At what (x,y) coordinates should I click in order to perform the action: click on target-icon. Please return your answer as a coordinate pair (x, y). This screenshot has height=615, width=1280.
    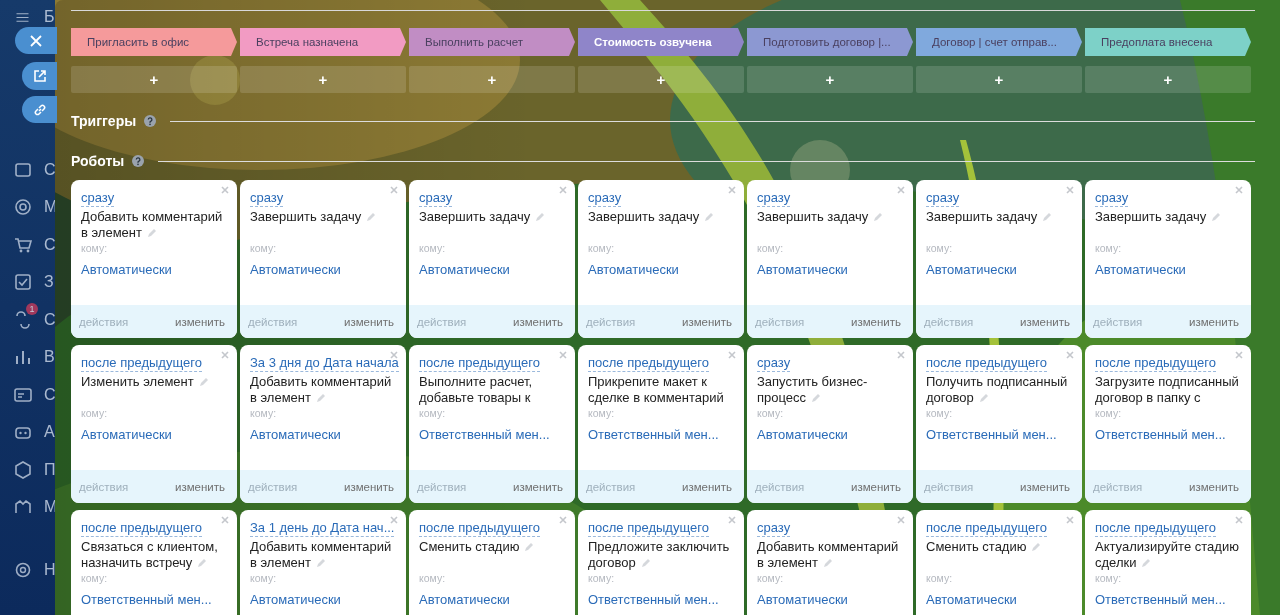
    Looking at the image, I should click on (23, 207).